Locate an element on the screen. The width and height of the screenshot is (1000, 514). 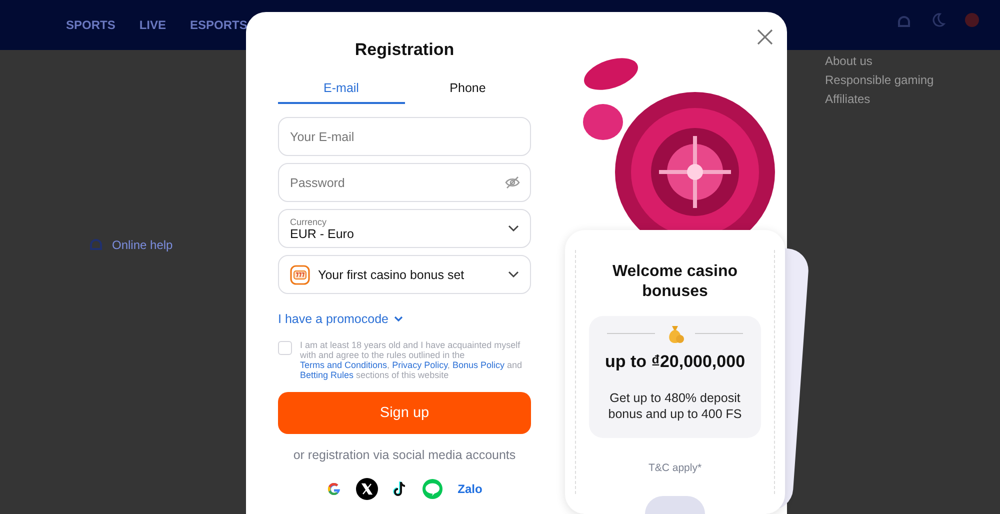
policy-link: Privacy Policy is located at coordinates (420, 365).